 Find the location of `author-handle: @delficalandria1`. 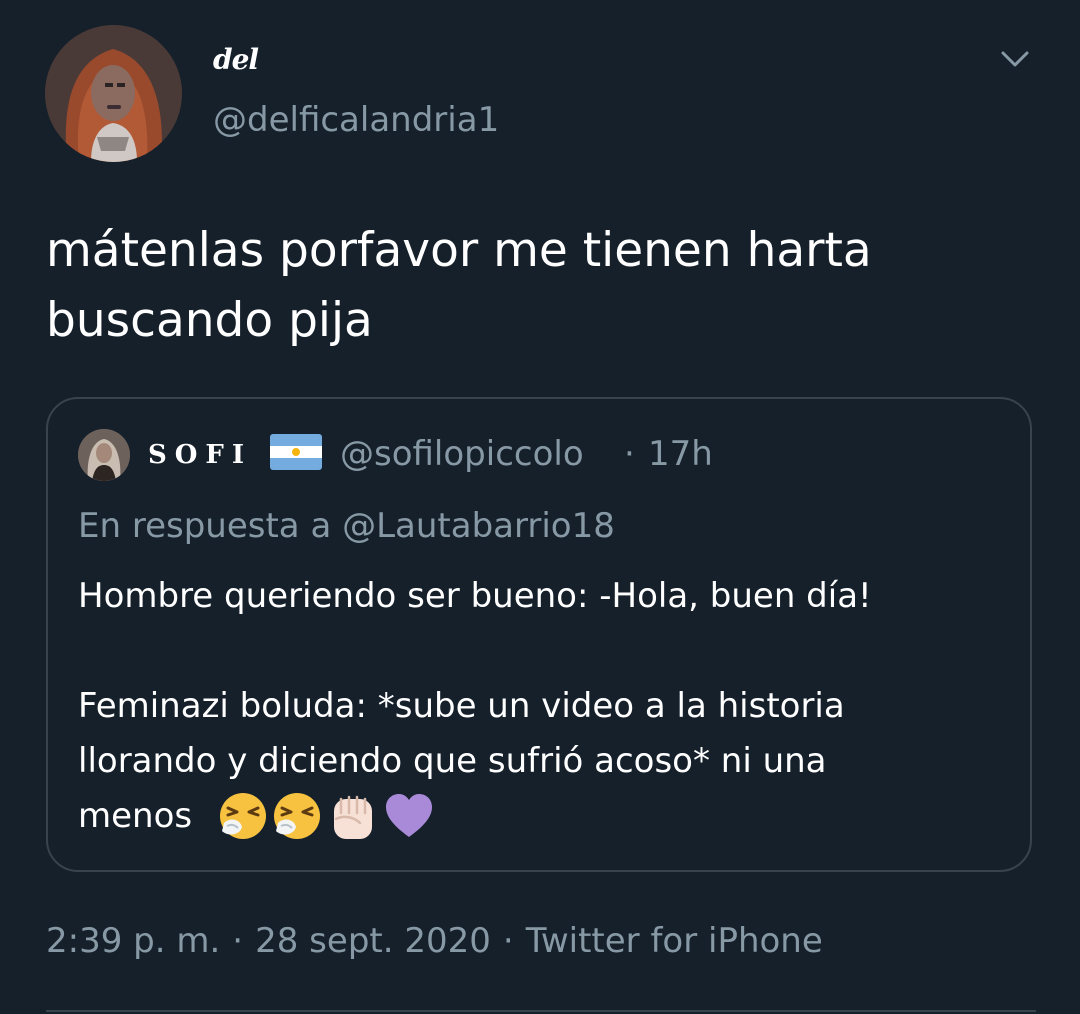

author-handle: @delficalandria1 is located at coordinates (356, 120).